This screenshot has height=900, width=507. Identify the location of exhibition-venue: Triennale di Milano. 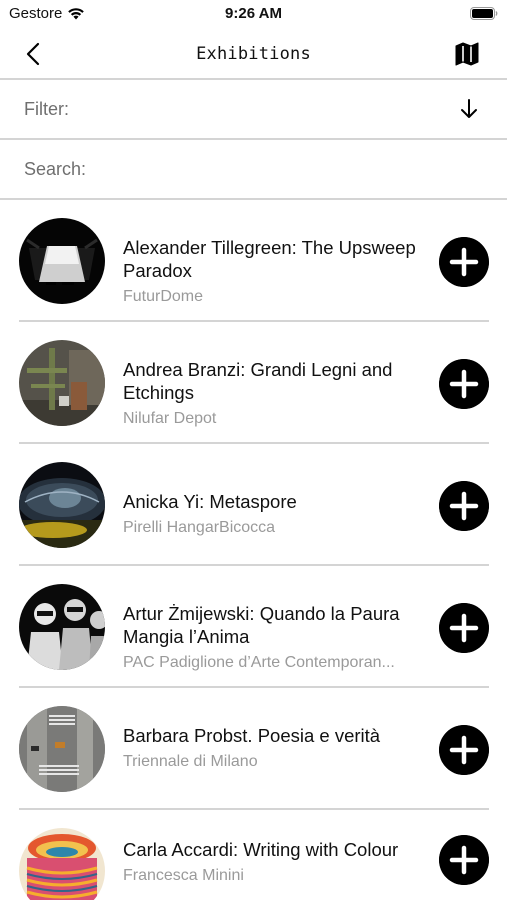
(190, 761).